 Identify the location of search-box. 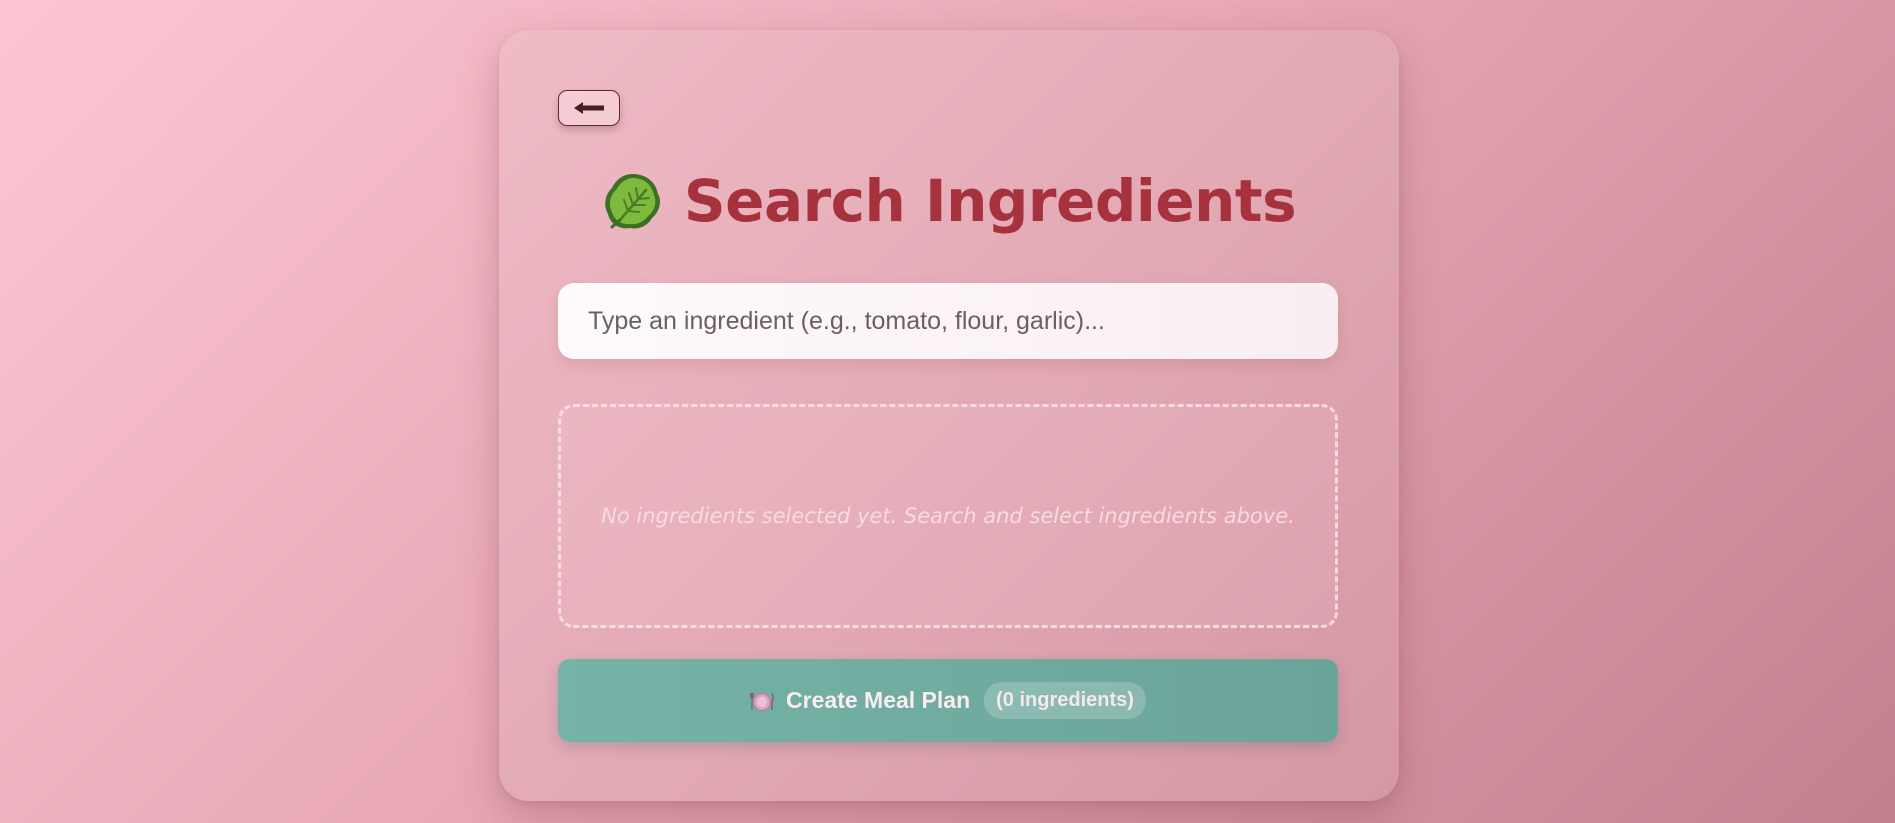
(948, 321).